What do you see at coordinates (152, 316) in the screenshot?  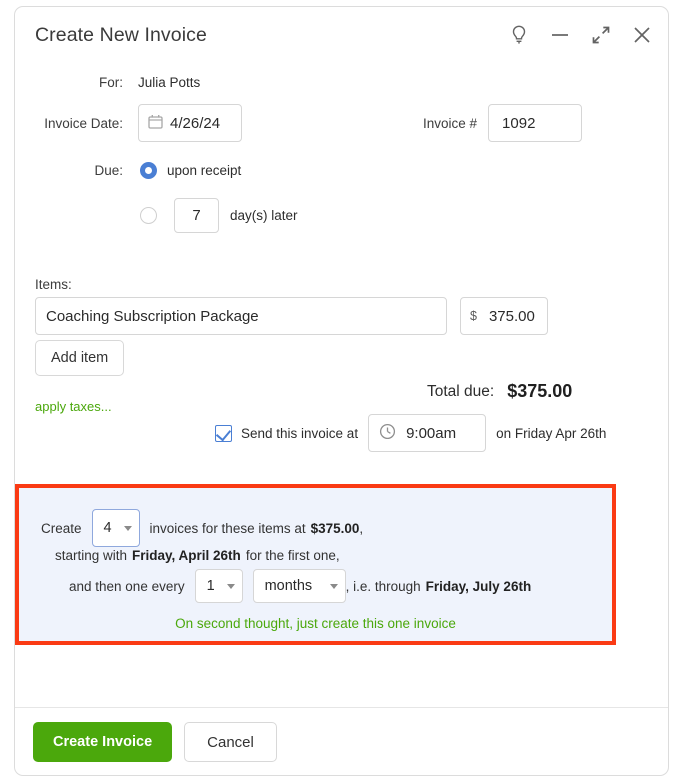 I see `item-description-value: Coaching Subscription Package` at bounding box center [152, 316].